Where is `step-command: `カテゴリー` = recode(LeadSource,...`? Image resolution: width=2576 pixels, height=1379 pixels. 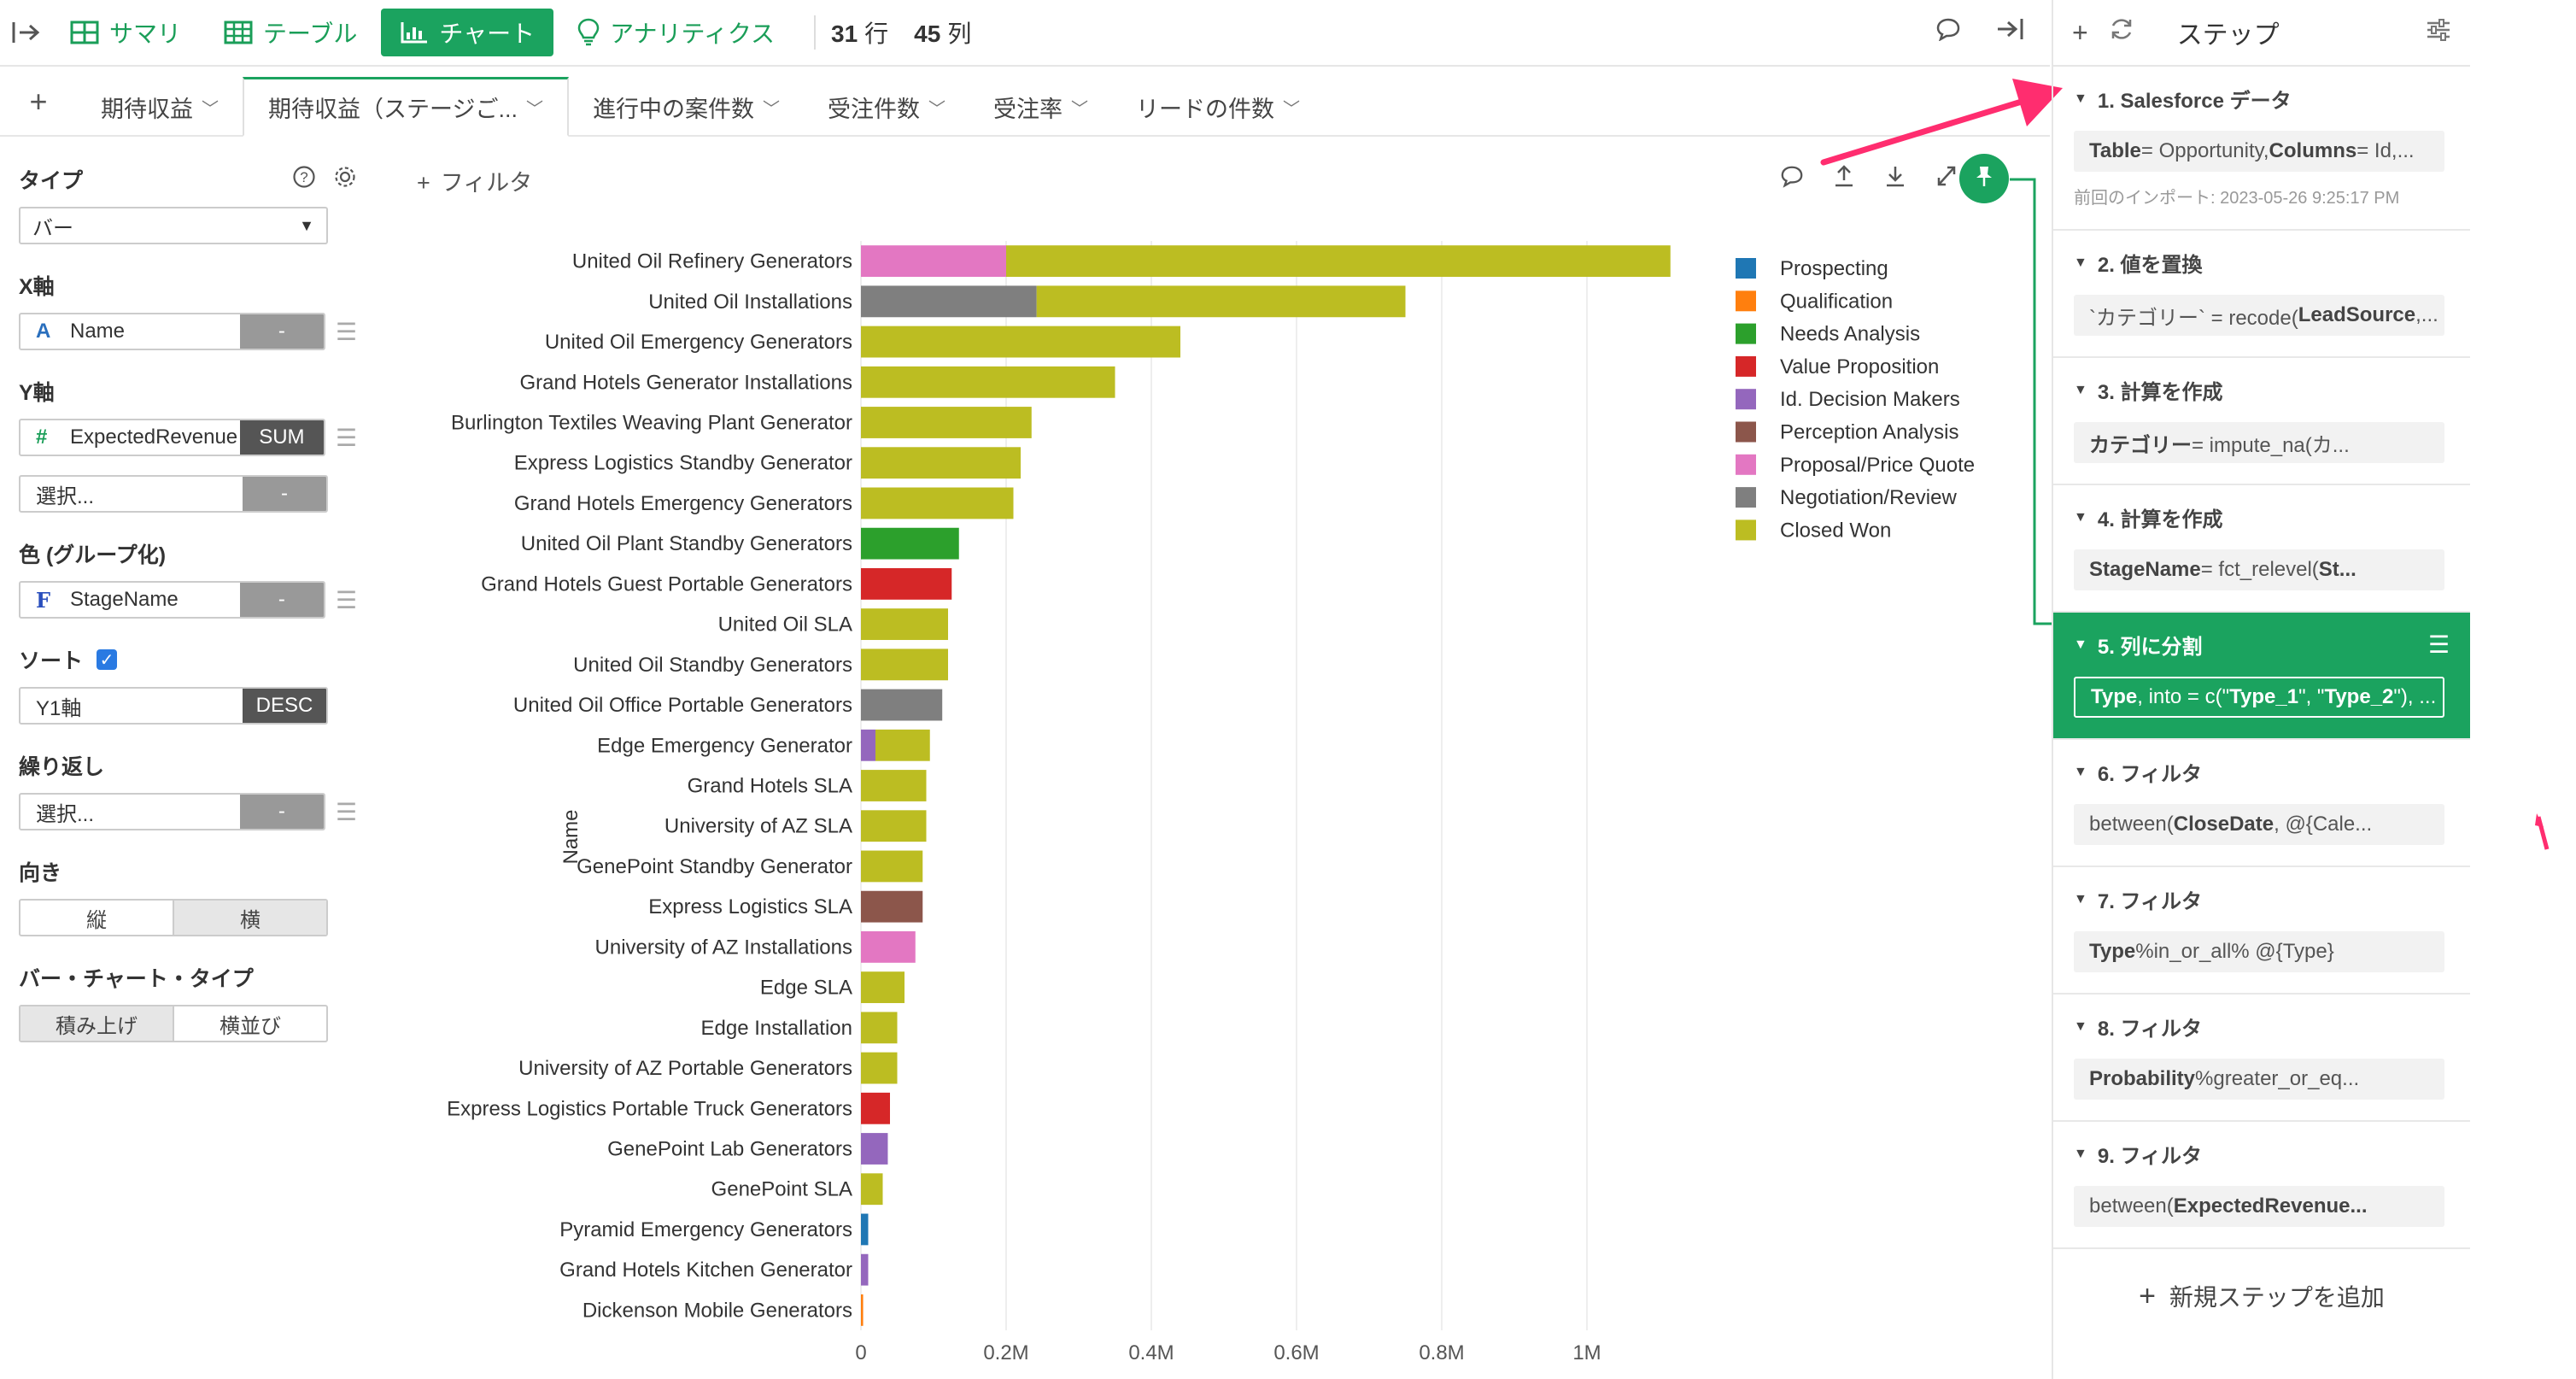 step-command: `カテゴリー` = recode(LeadSource,... is located at coordinates (2259, 315).